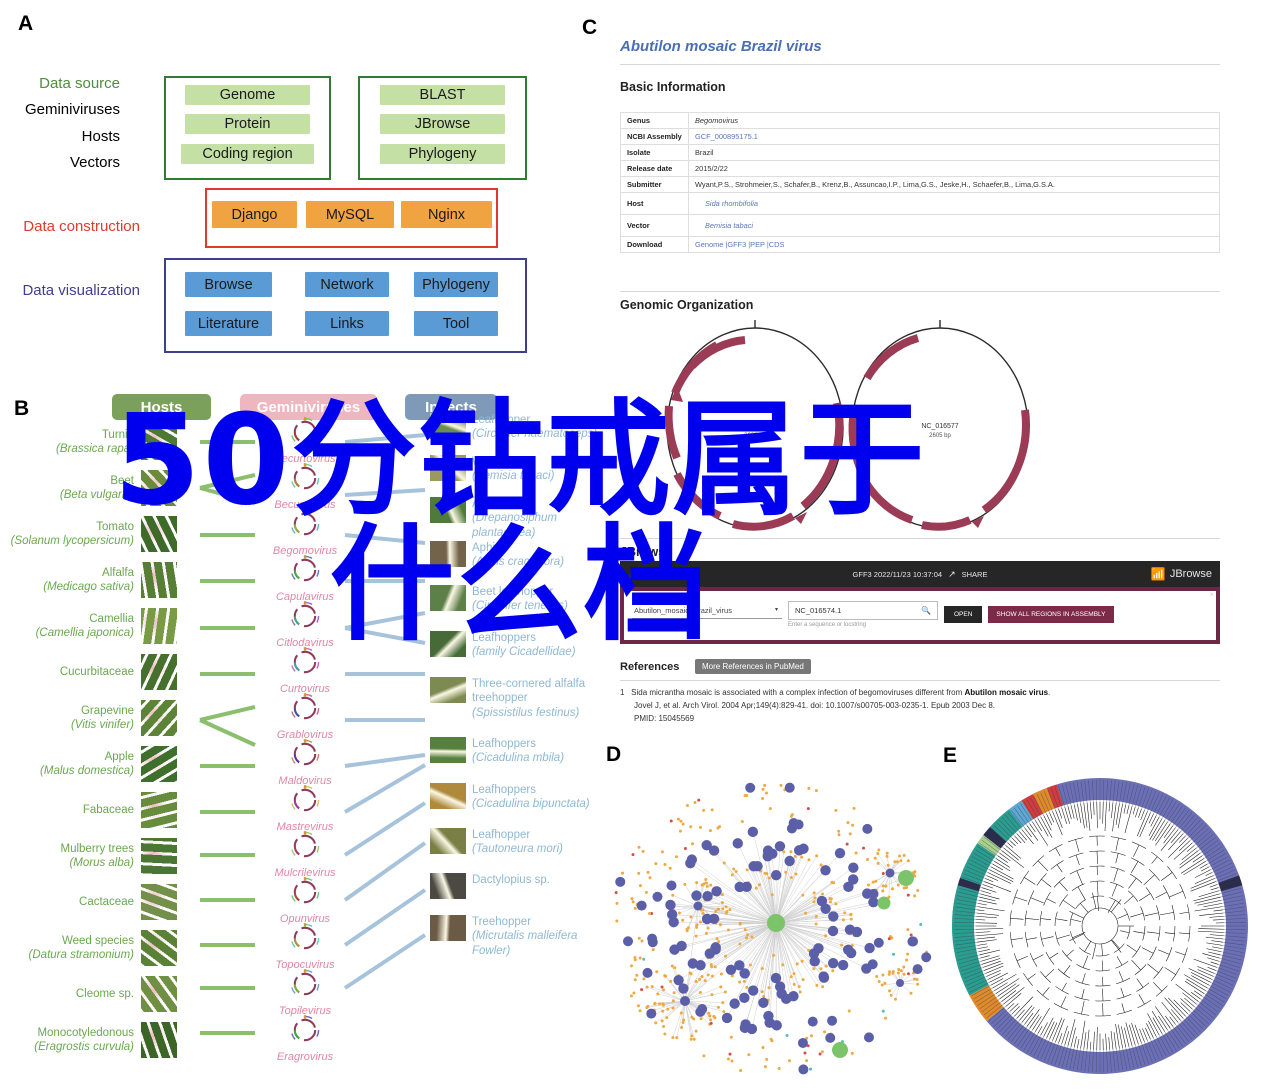 The width and height of the screenshot is (1269, 1091). I want to click on chip-phylogeny-source: Phylogeny, so click(442, 154).